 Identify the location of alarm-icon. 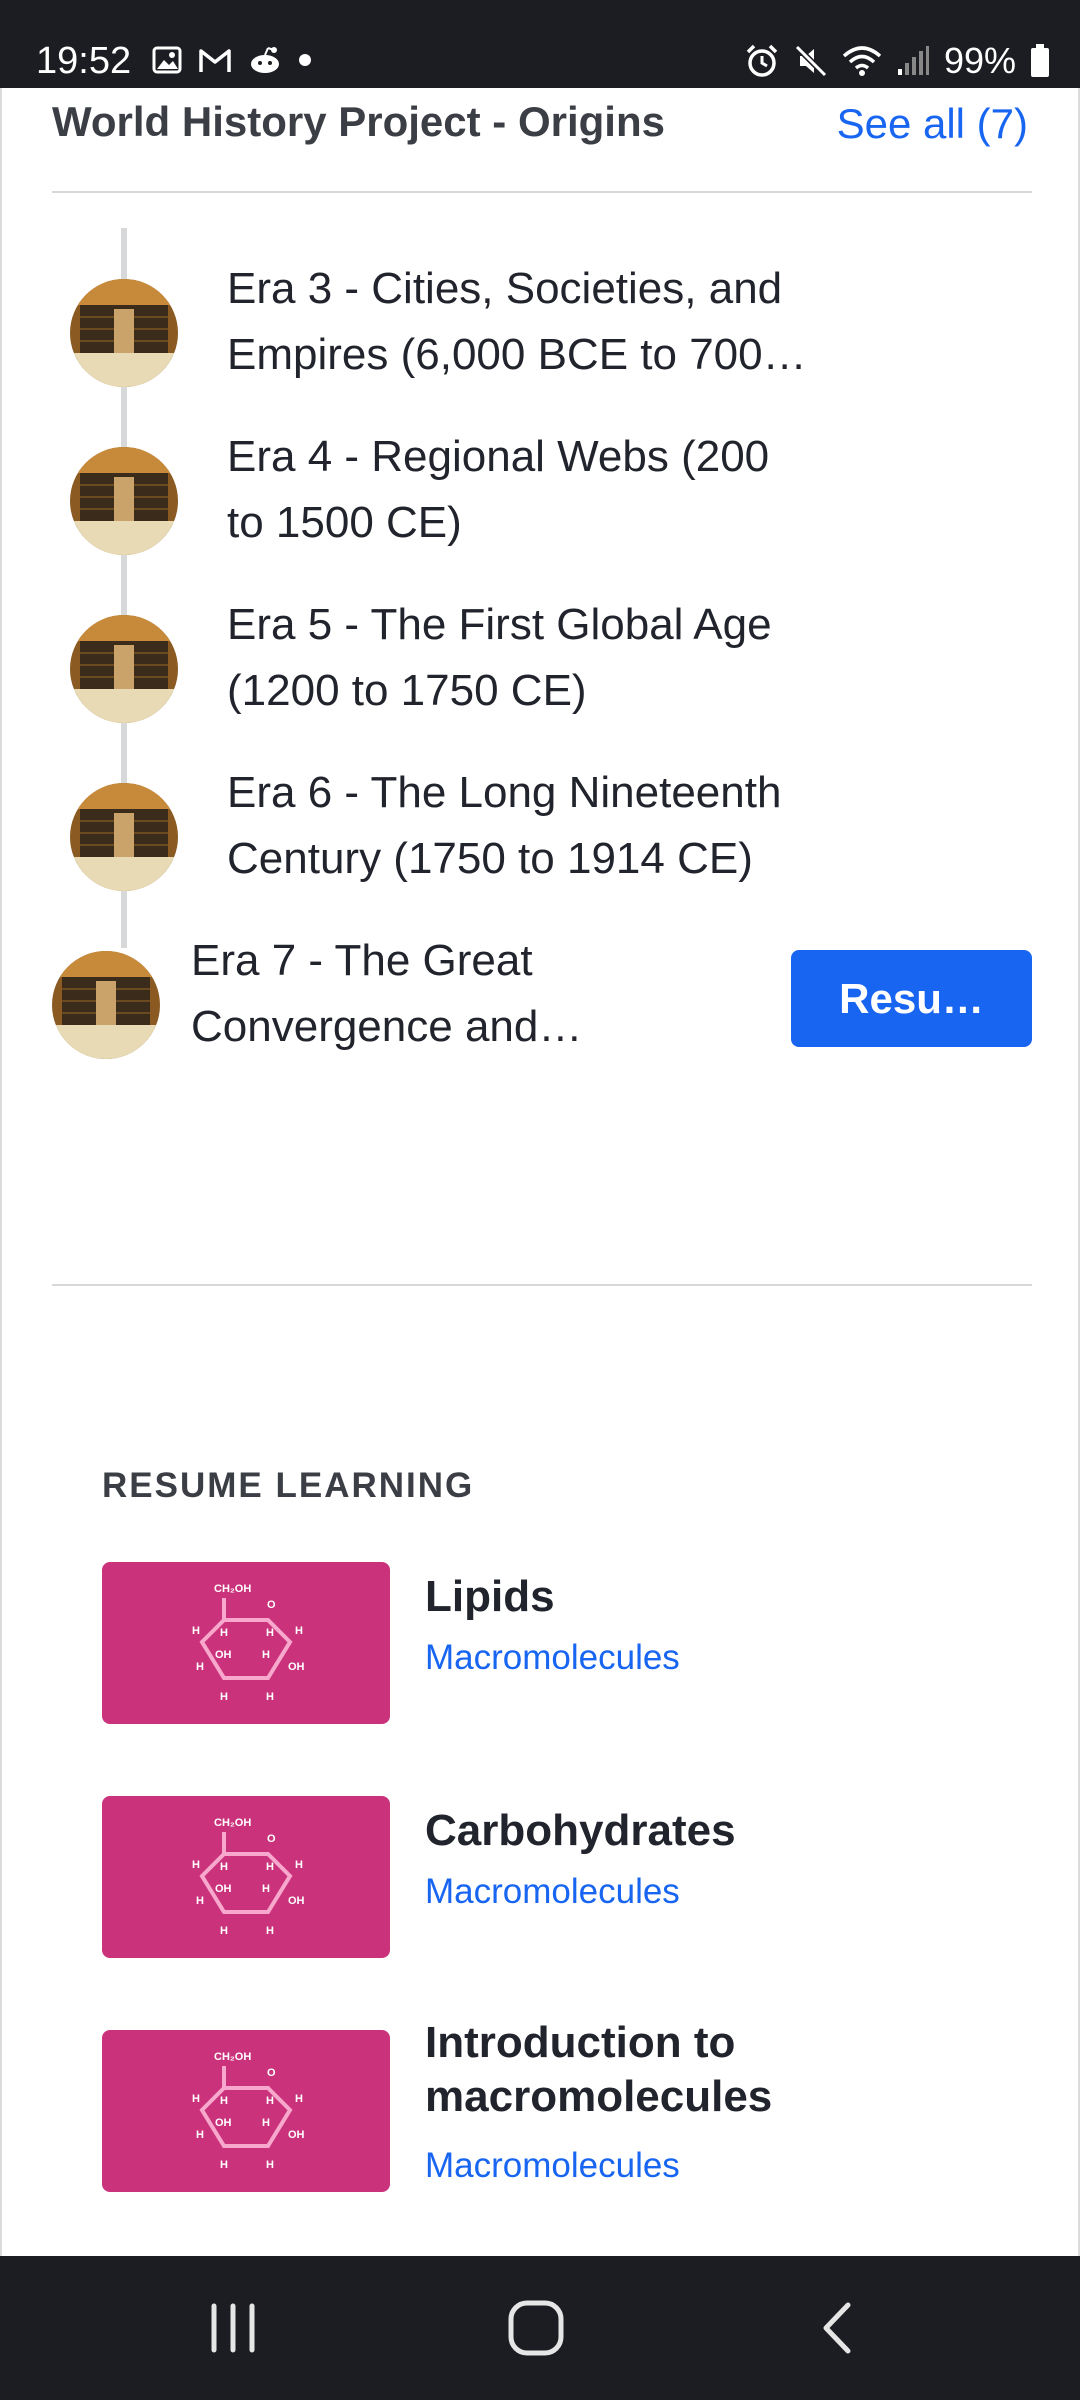
(762, 61).